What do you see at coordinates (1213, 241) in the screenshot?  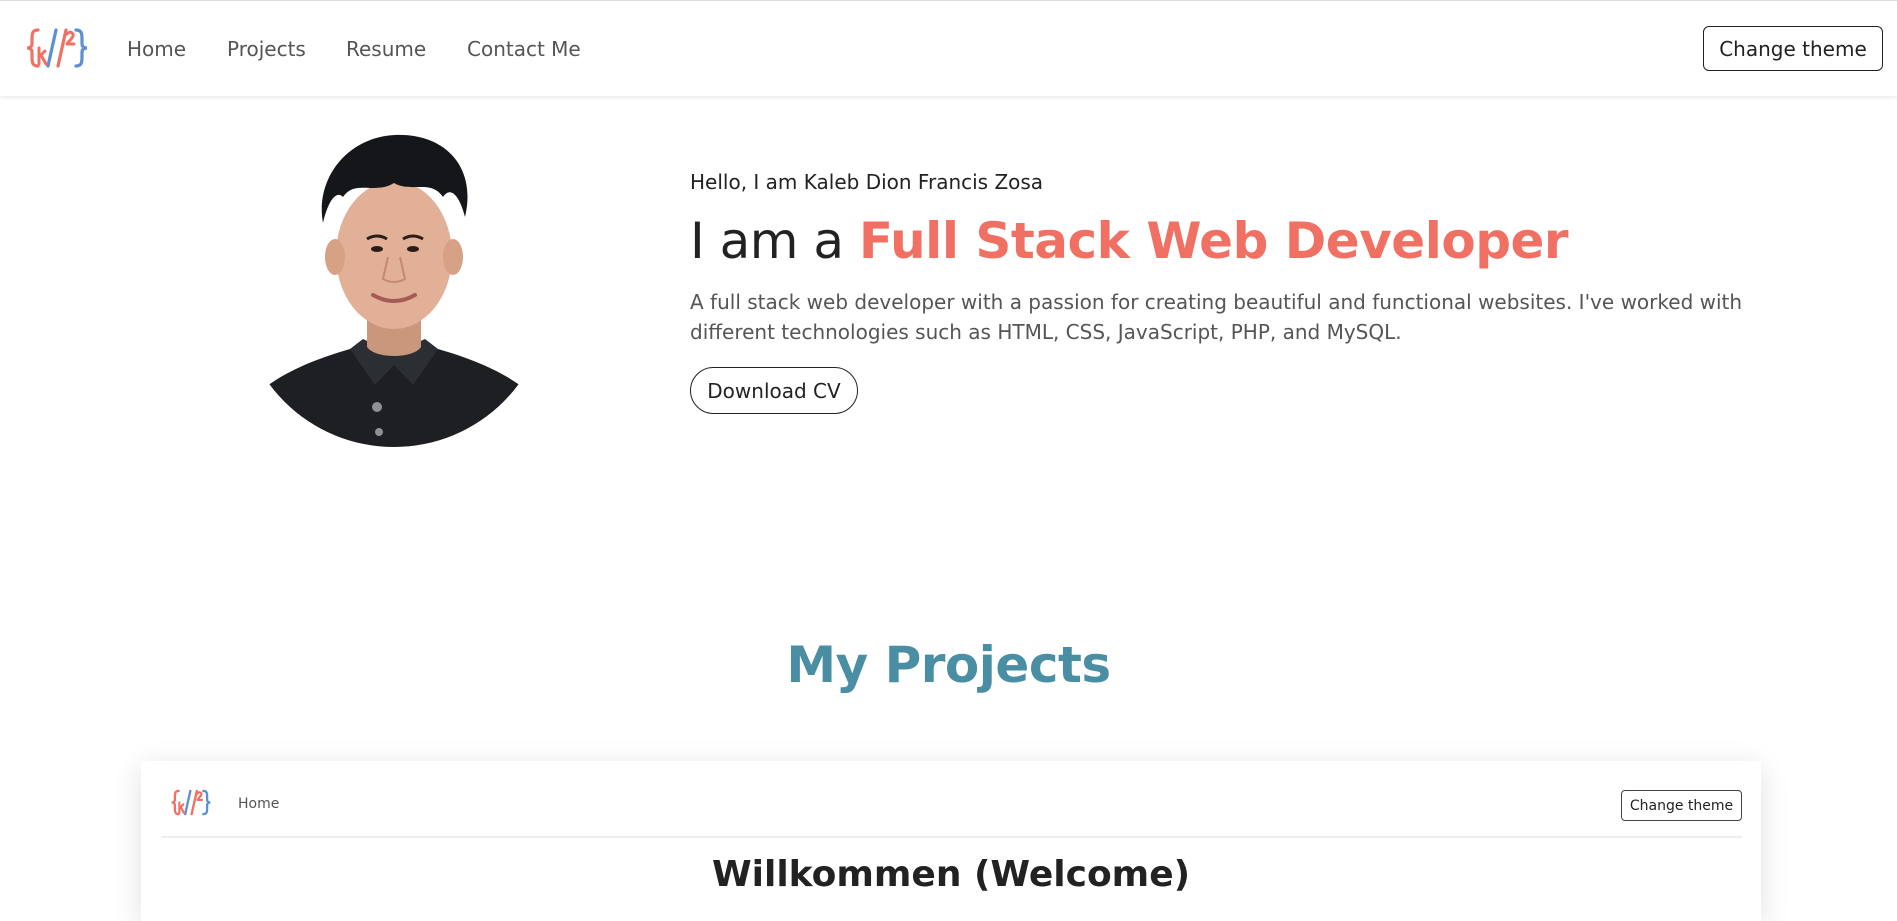 I see `headline-accent: Full Stack Web Developer` at bounding box center [1213, 241].